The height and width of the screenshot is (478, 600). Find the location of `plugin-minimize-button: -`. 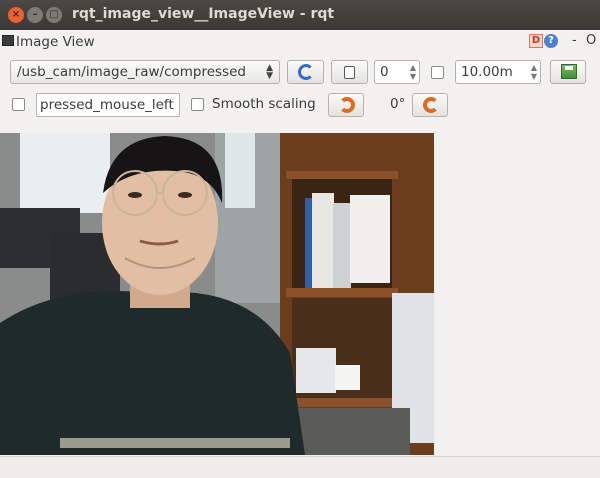

plugin-minimize-button: - is located at coordinates (574, 40).